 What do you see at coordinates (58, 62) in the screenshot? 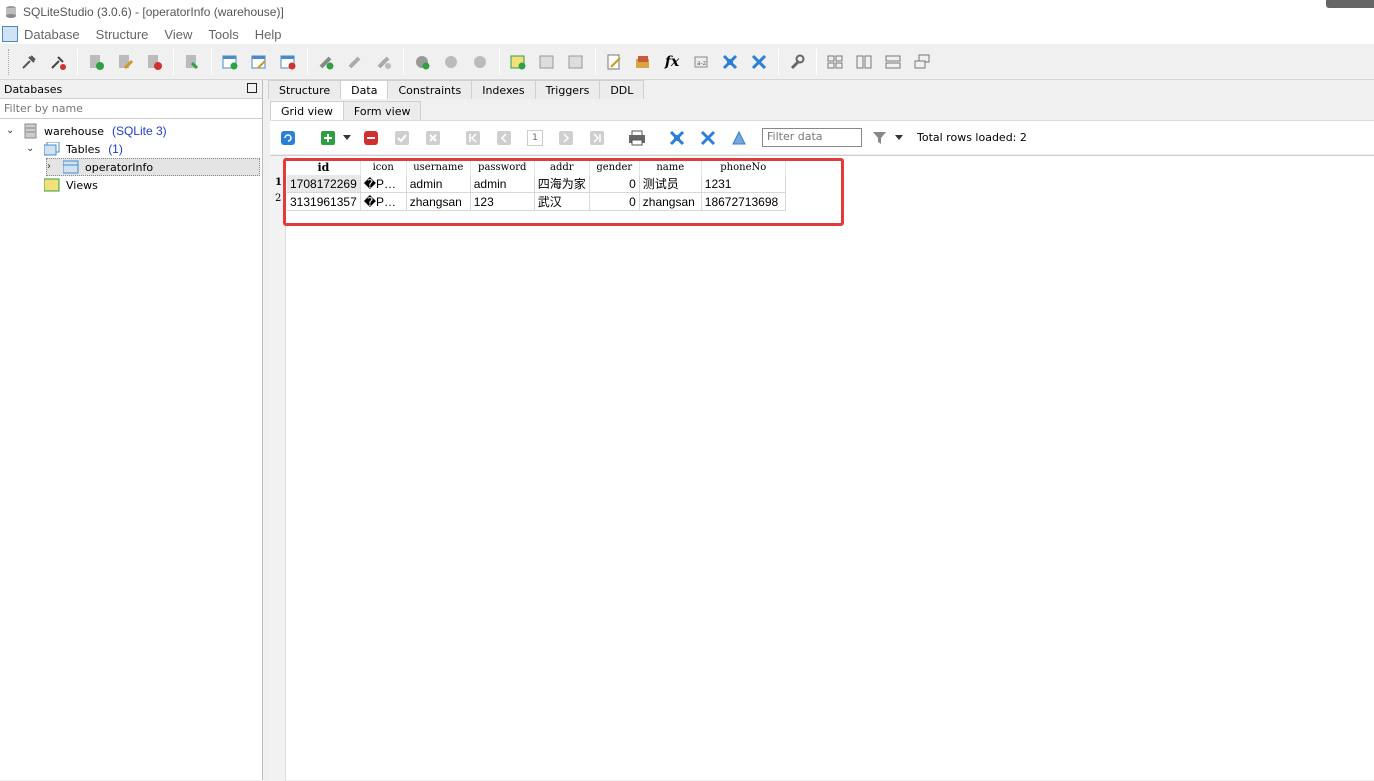
I see `disconnect-db-icon` at bounding box center [58, 62].